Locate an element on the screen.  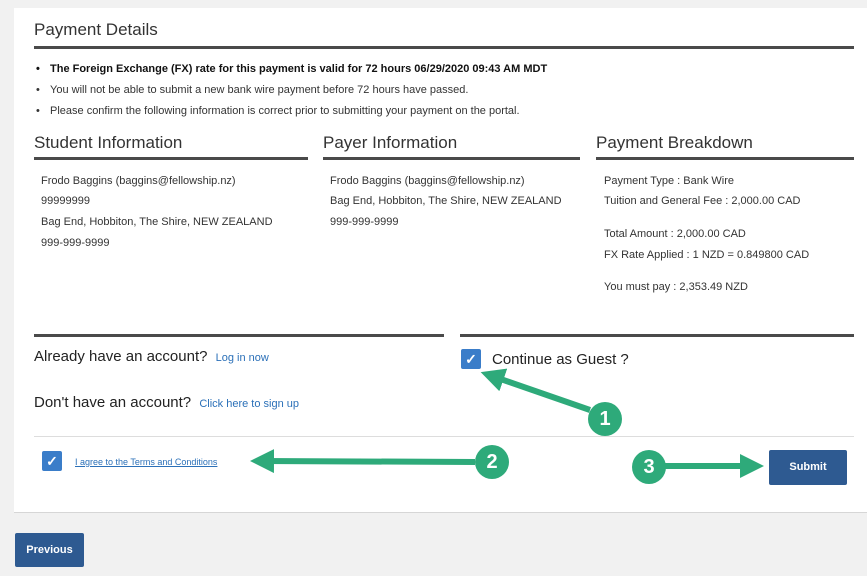
student-divider is located at coordinates (171, 158).